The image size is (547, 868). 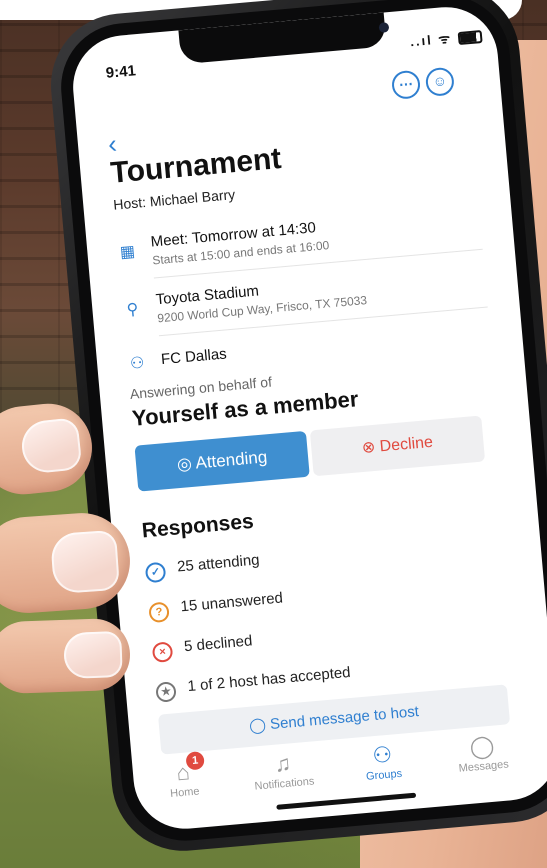 I want to click on responses-title: Responses, so click(x=197, y=526).